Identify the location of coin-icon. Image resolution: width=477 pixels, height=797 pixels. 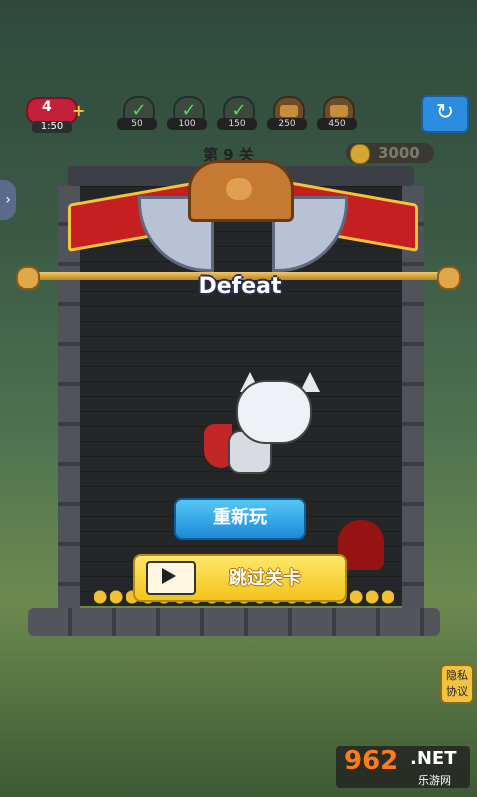
(360, 154).